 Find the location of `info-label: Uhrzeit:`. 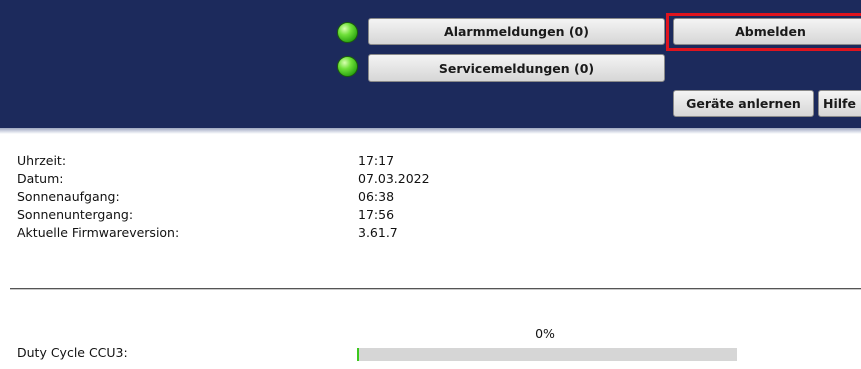

info-label: Uhrzeit: is located at coordinates (42, 160).